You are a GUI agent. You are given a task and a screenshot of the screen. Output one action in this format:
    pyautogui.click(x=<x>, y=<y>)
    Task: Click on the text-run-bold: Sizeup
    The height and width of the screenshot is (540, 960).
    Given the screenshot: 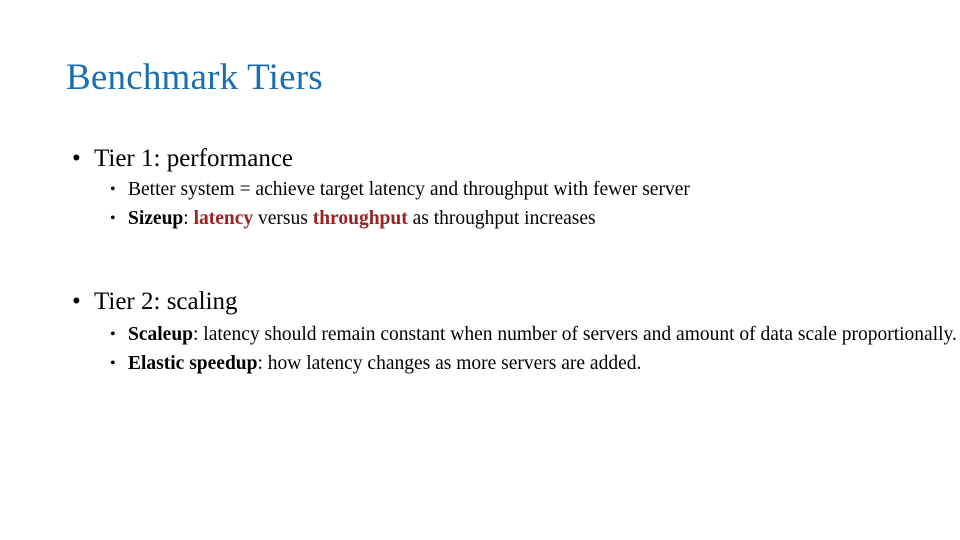 What is the action you would take?
    pyautogui.click(x=156, y=218)
    